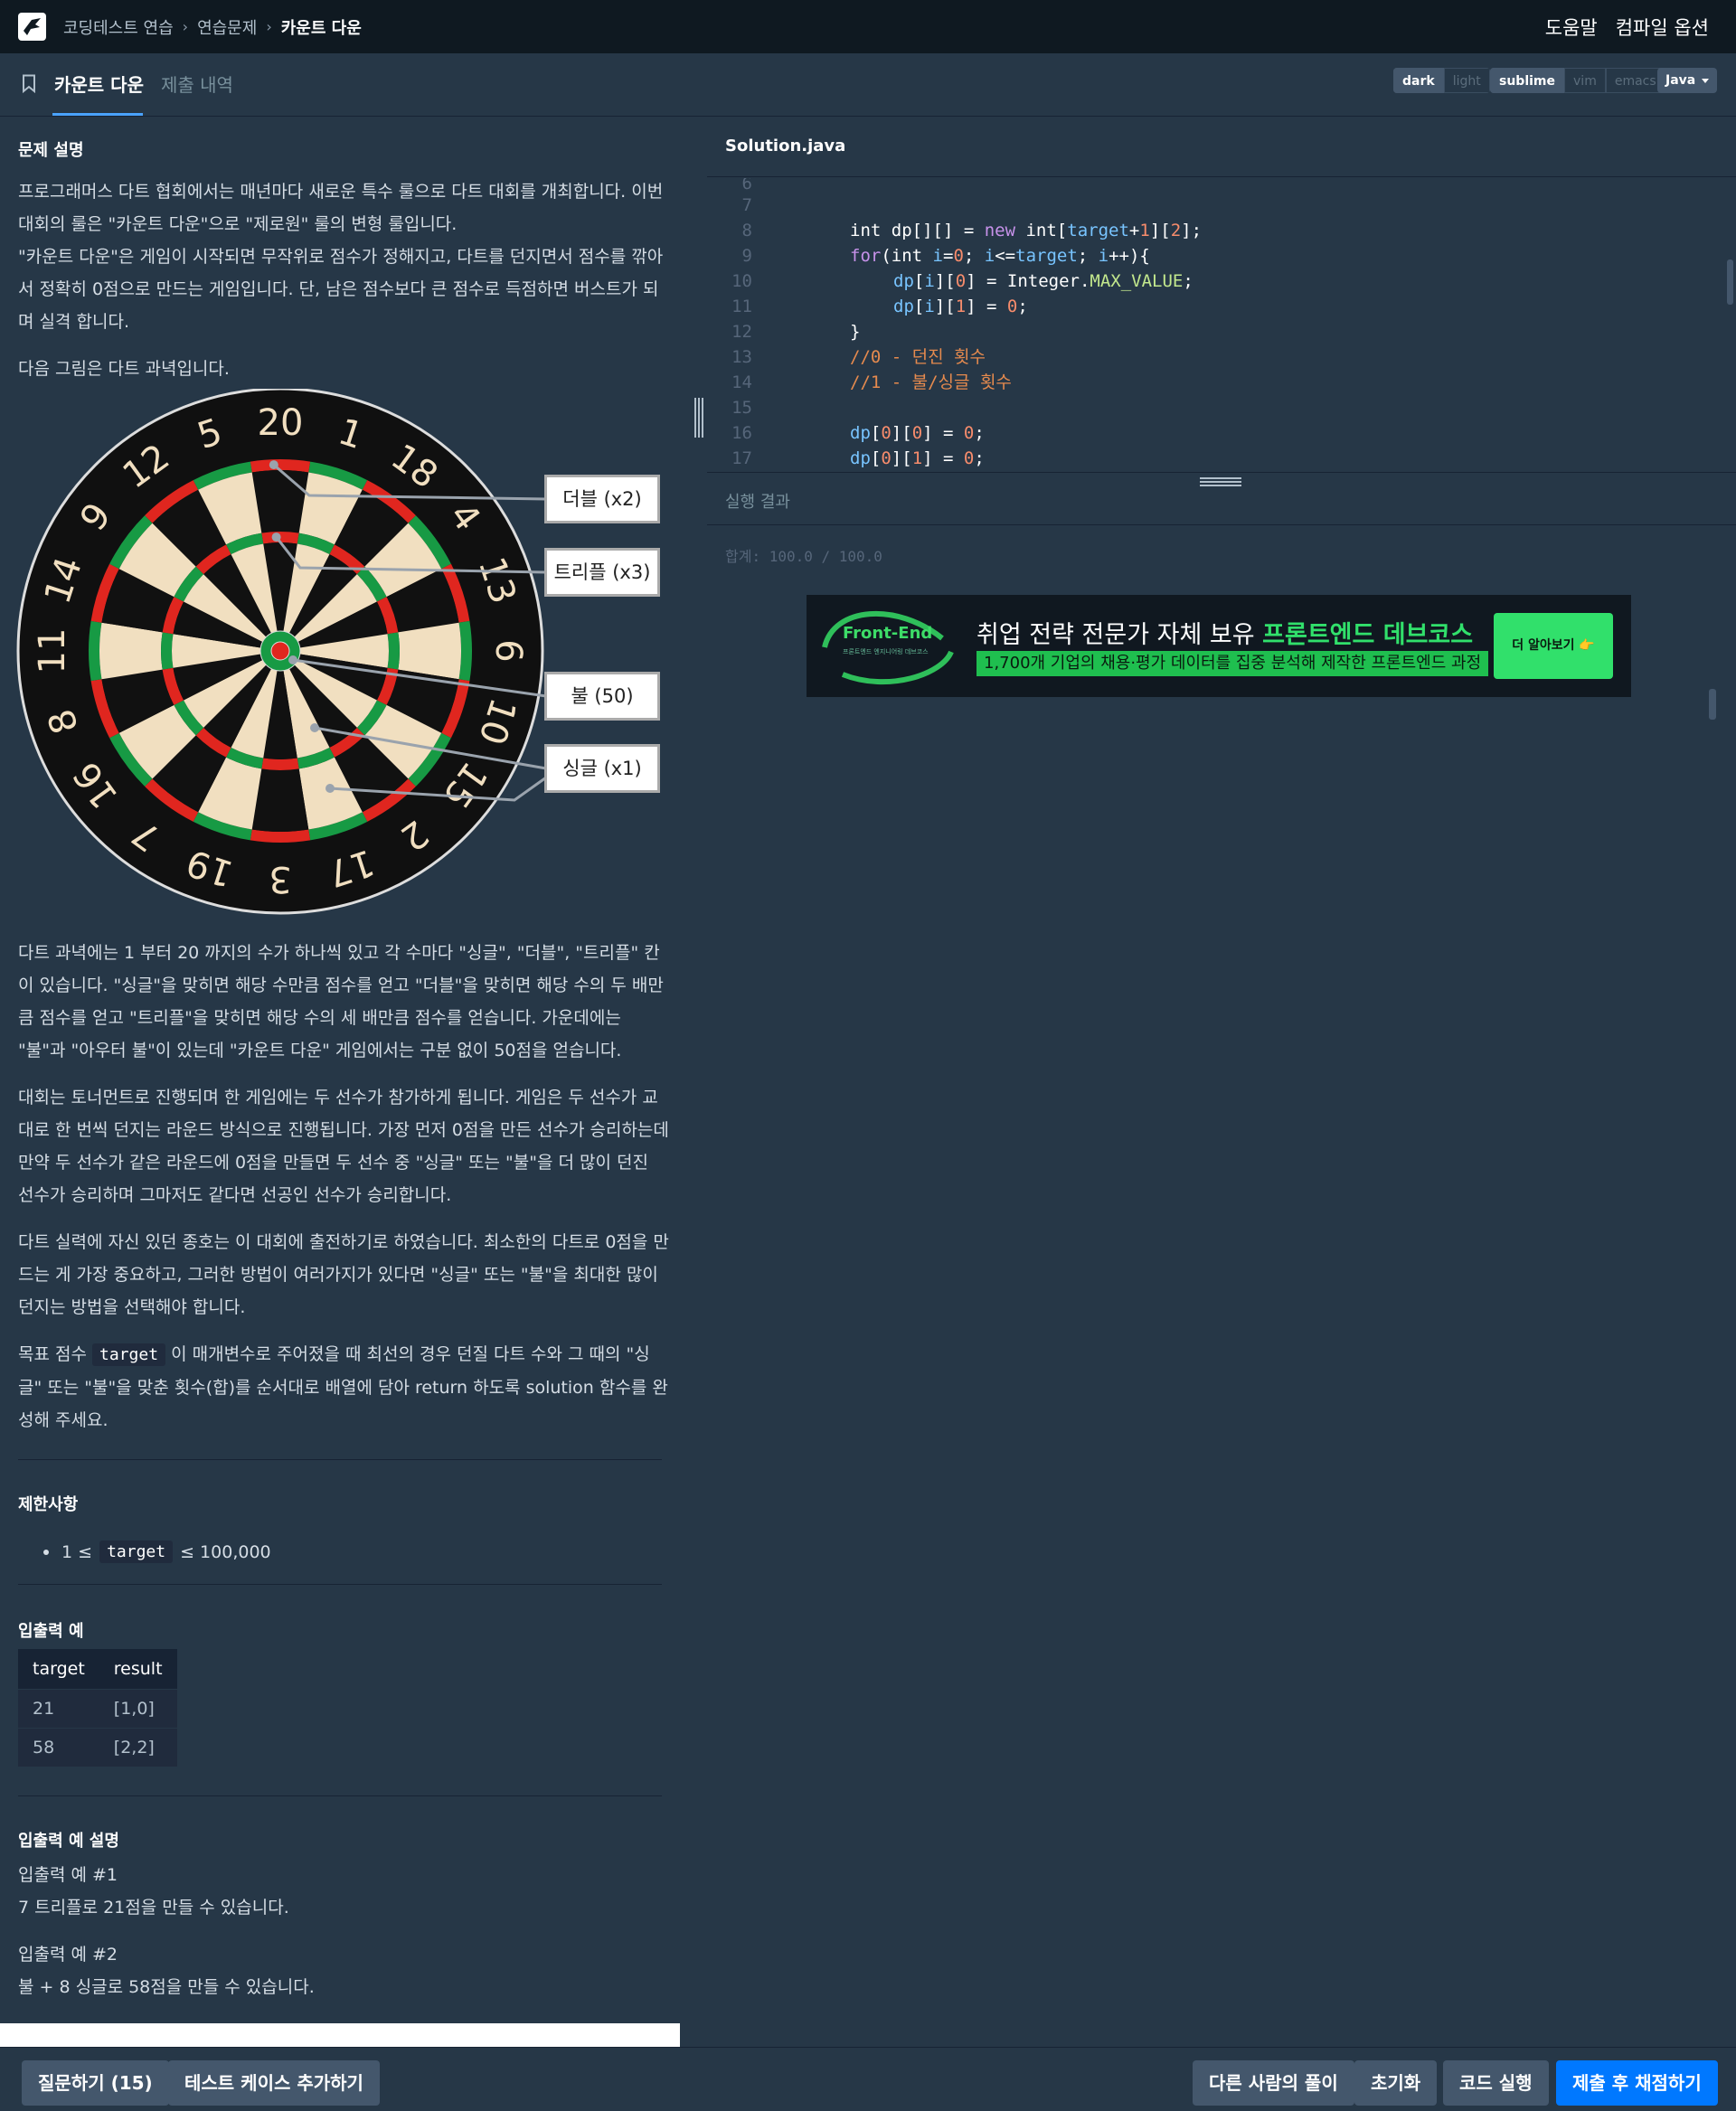  I want to click on tab-submissions: 제출 내역, so click(197, 84).